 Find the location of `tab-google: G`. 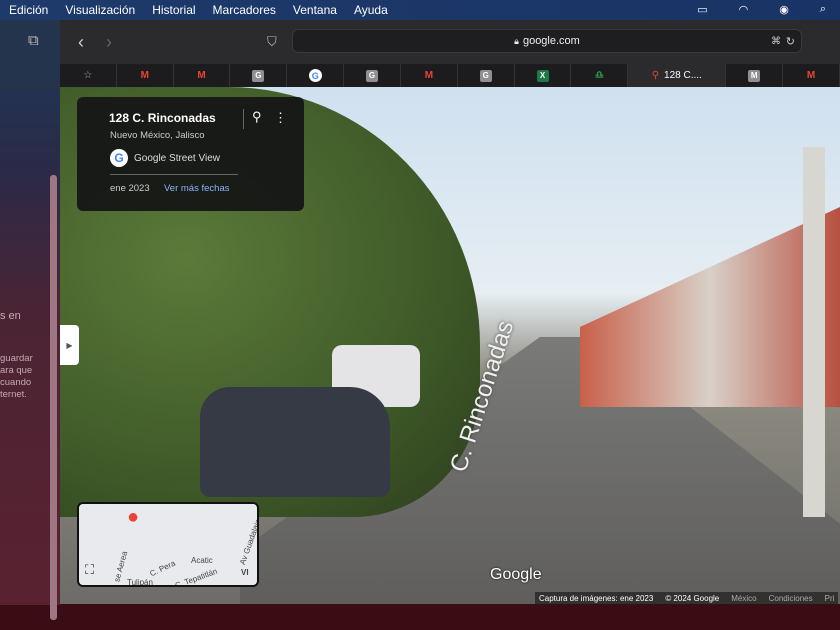

tab-google: G is located at coordinates (316, 75).